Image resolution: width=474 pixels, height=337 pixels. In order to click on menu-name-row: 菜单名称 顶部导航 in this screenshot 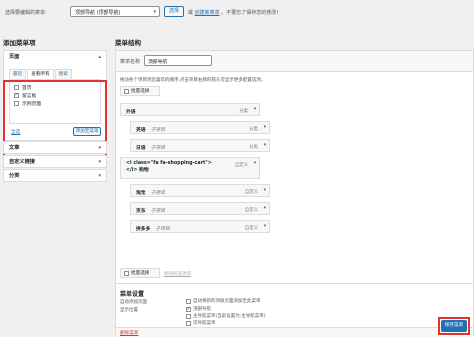, I will do `click(294, 61)`.